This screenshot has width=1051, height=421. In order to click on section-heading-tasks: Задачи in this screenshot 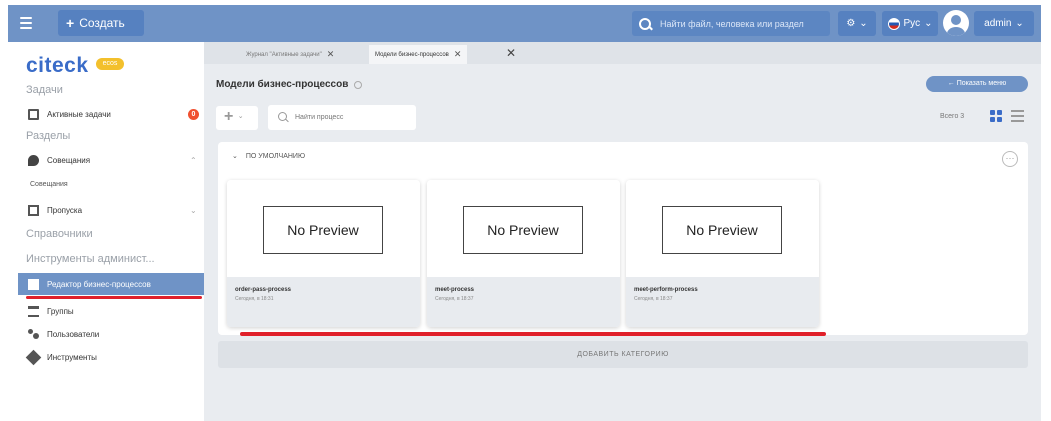, I will do `click(44, 90)`.